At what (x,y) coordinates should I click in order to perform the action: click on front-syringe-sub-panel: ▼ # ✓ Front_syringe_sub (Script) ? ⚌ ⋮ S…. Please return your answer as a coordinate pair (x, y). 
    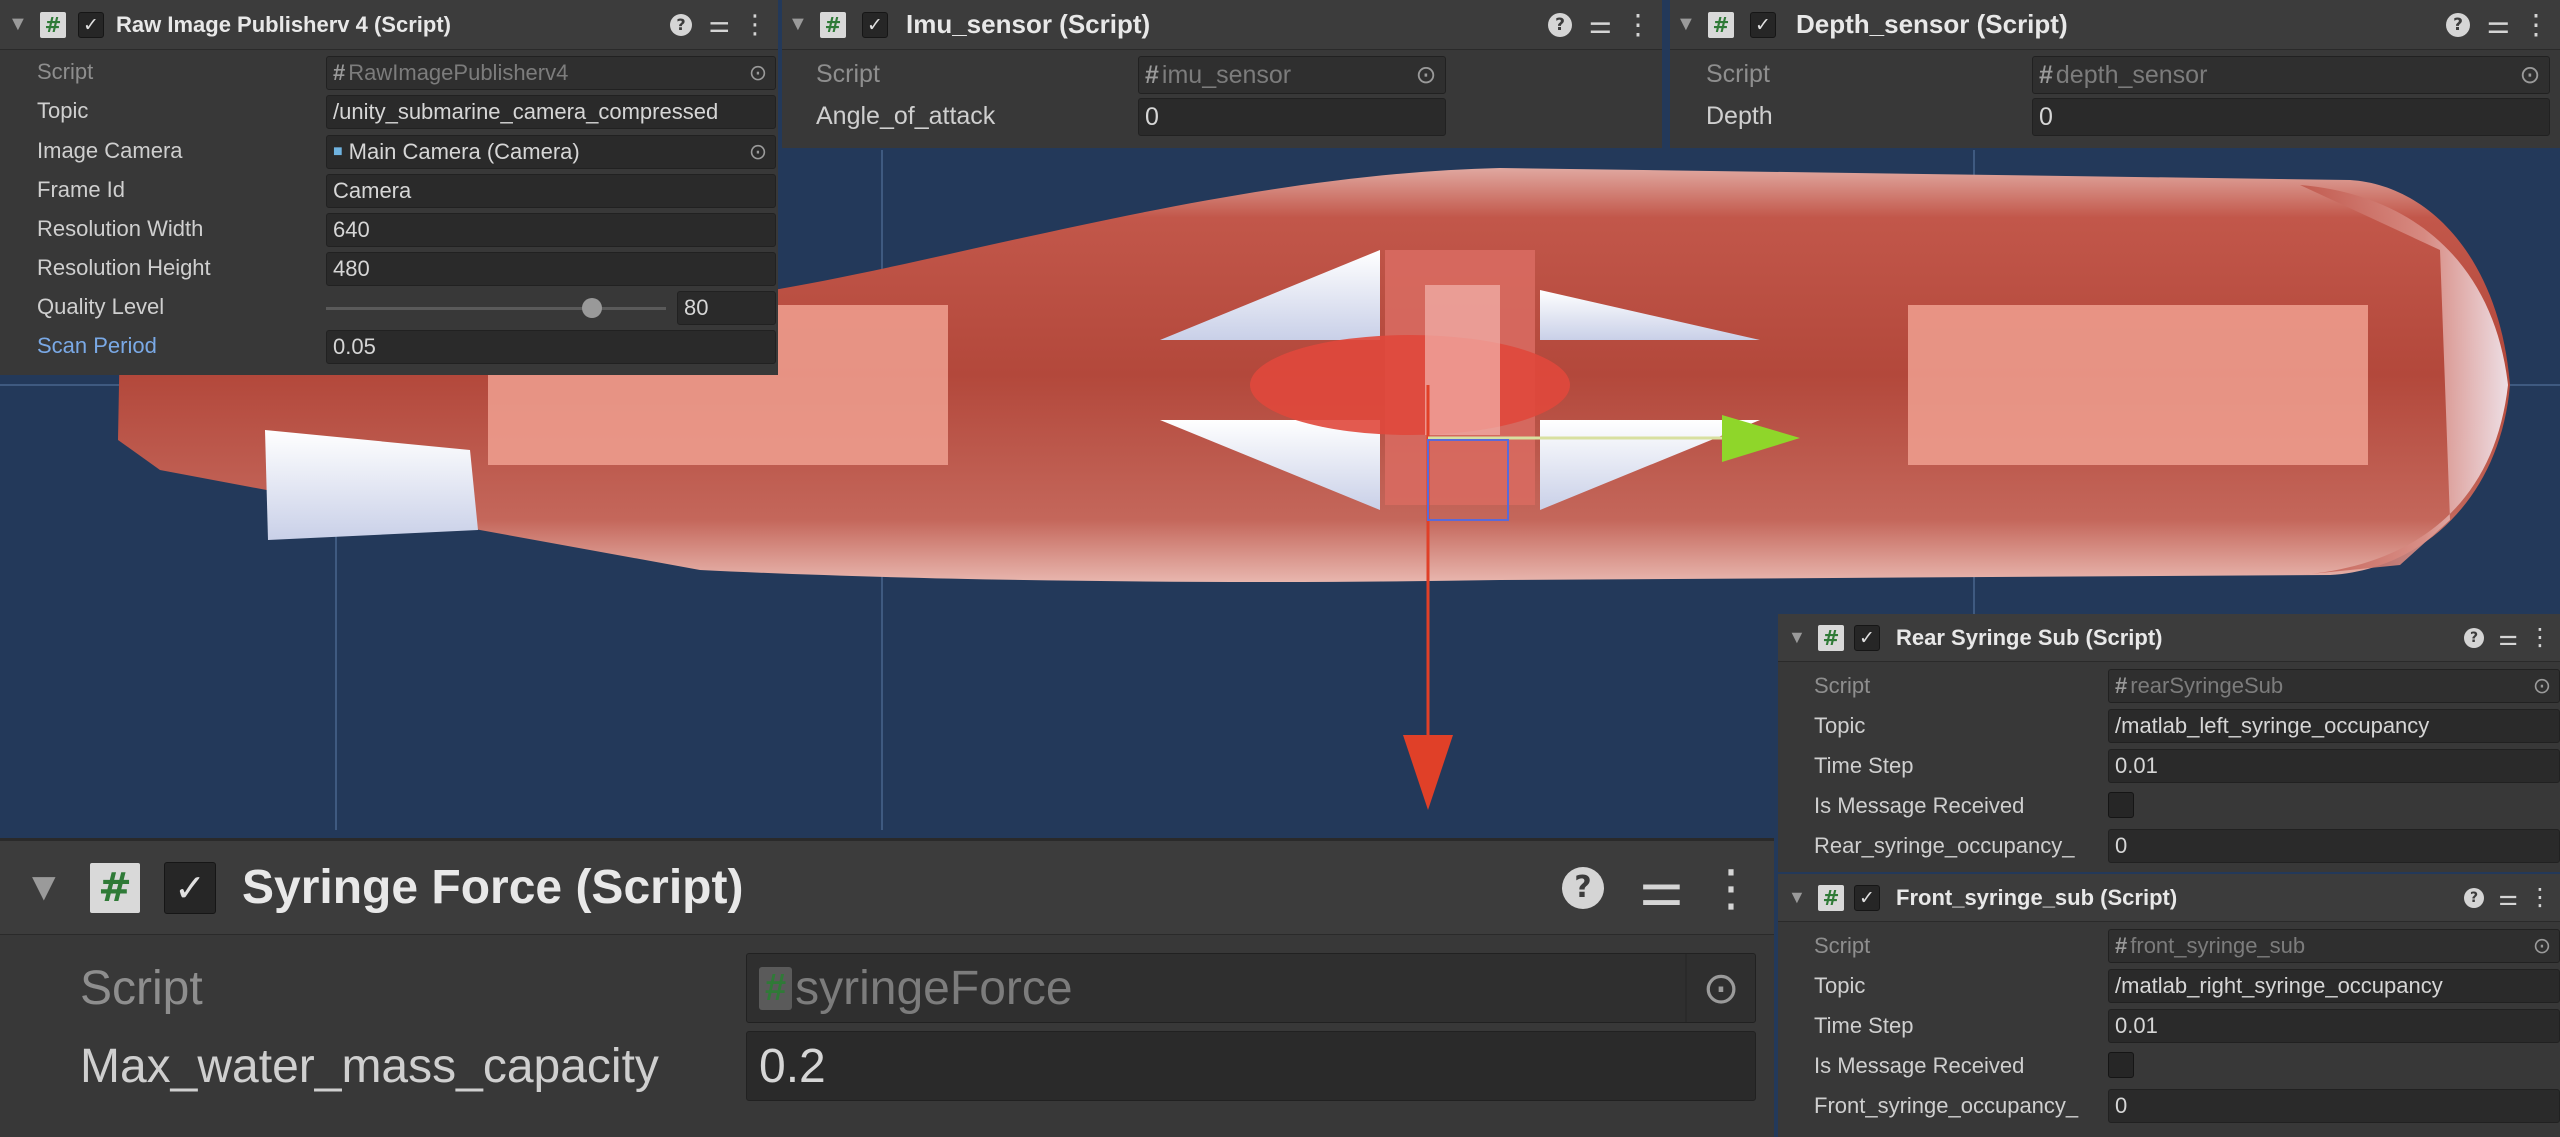
    Looking at the image, I should click on (2169, 1005).